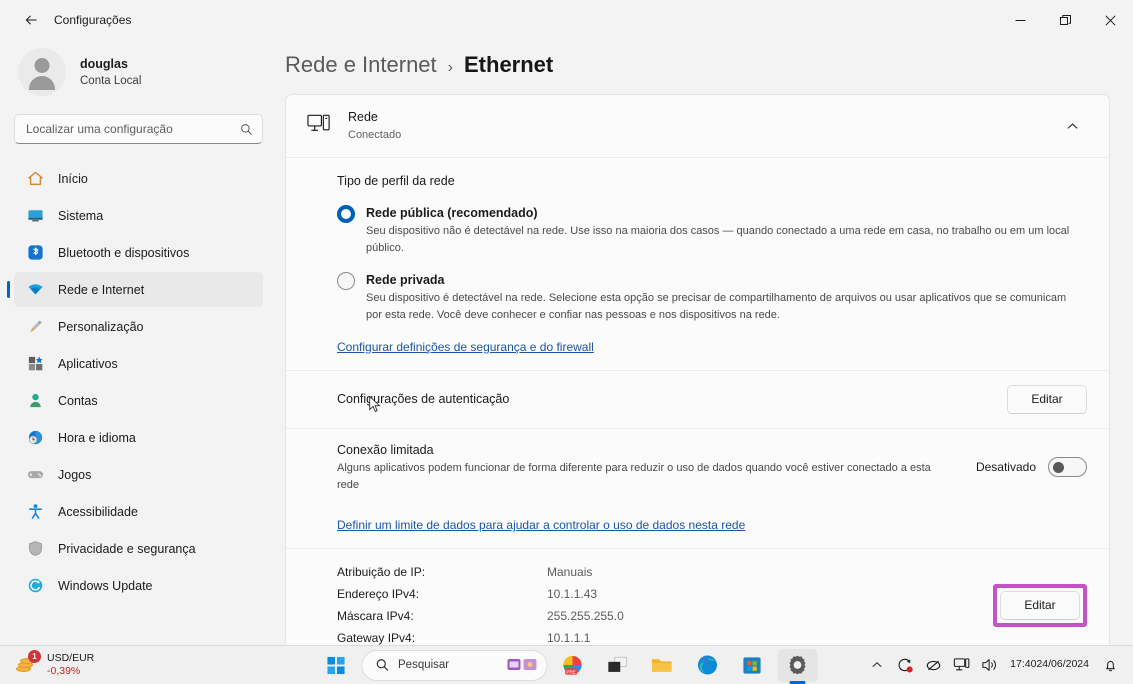  Describe the element at coordinates (35, 216) in the screenshot. I see `system-icon` at that location.